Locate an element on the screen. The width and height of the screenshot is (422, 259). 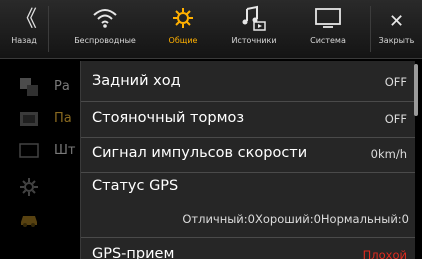
close-button: ✕ Закрыть is located at coordinates (396, 29).